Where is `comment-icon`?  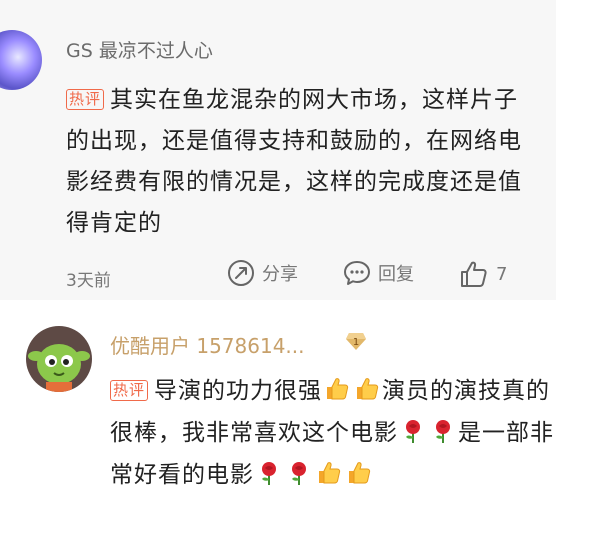 comment-icon is located at coordinates (357, 273).